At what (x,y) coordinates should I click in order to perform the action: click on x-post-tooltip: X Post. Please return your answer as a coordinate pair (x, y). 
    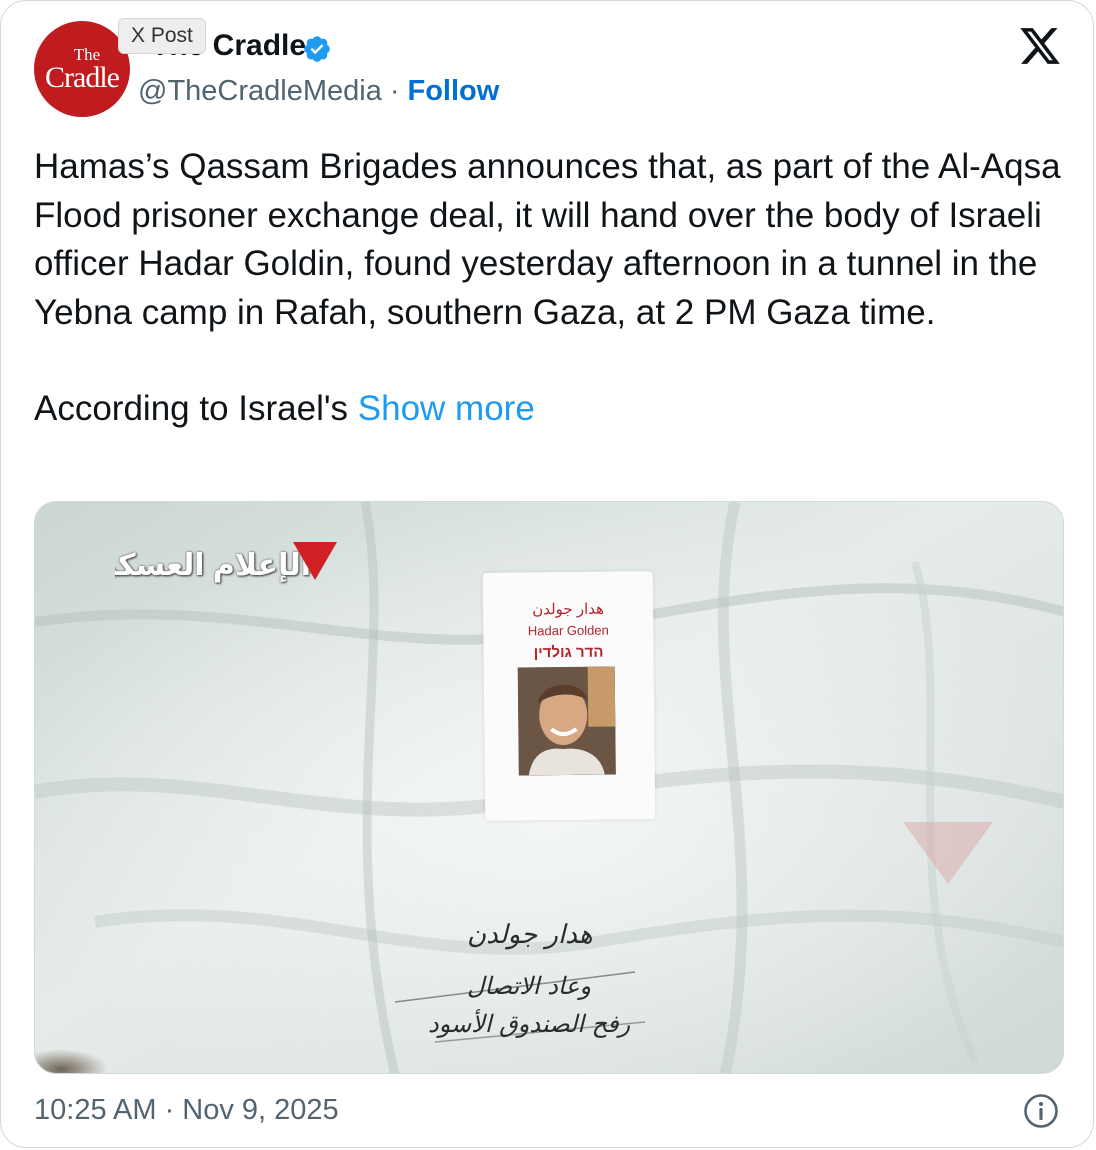
    Looking at the image, I should click on (162, 36).